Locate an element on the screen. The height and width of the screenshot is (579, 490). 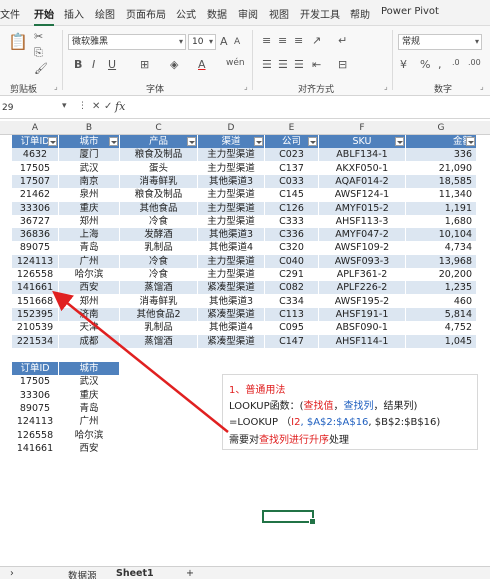
table-cell: 36727 is located at coordinates (35, 221).